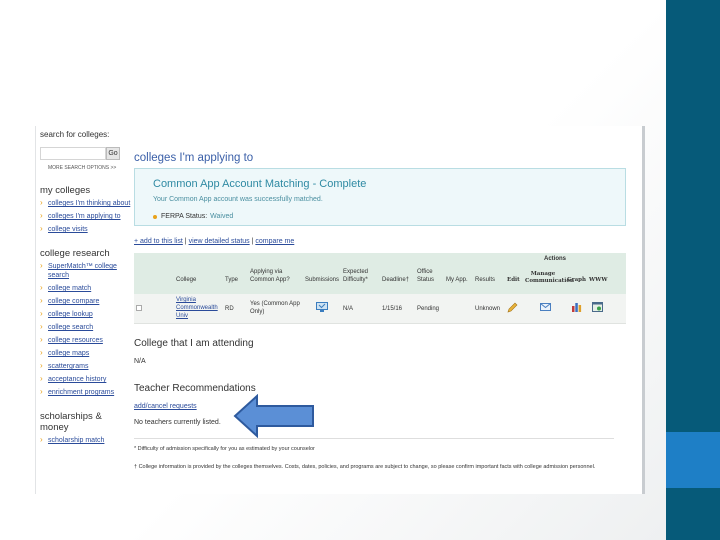  I want to click on sidebar-item-applying-to: › colleges I'm applying to, so click(86, 216).